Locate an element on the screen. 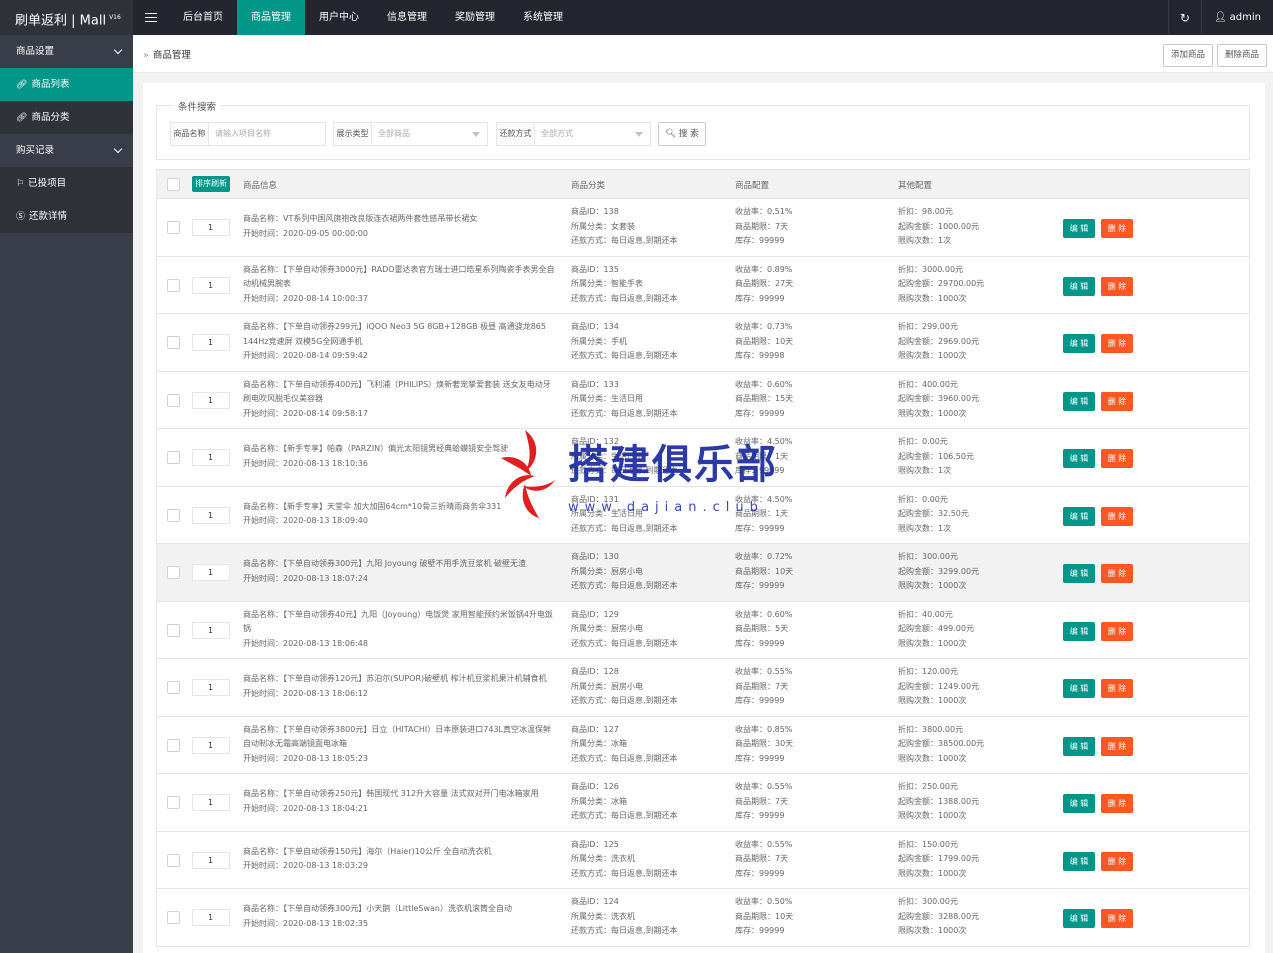  sidebar-item-5: Ⓢ 还款详情 is located at coordinates (66, 216).